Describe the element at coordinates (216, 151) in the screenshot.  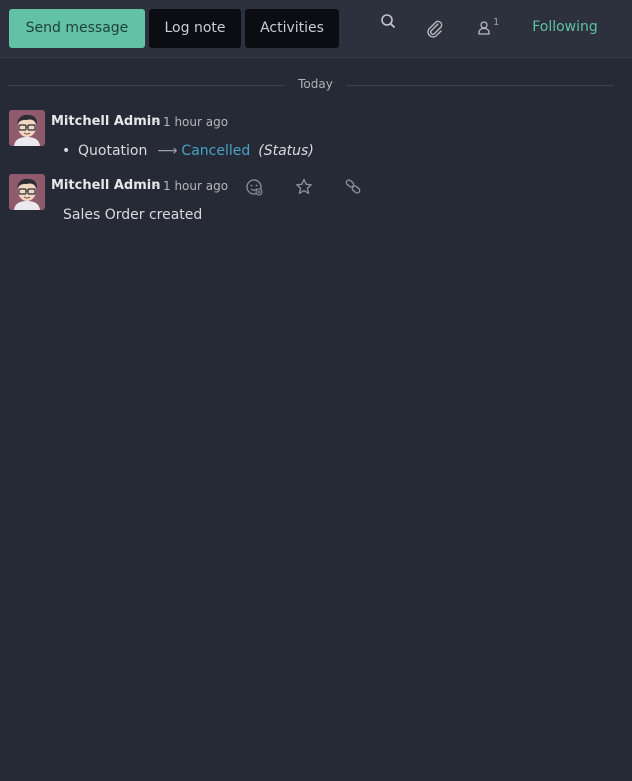
I see `new-value: Cancelled` at that location.